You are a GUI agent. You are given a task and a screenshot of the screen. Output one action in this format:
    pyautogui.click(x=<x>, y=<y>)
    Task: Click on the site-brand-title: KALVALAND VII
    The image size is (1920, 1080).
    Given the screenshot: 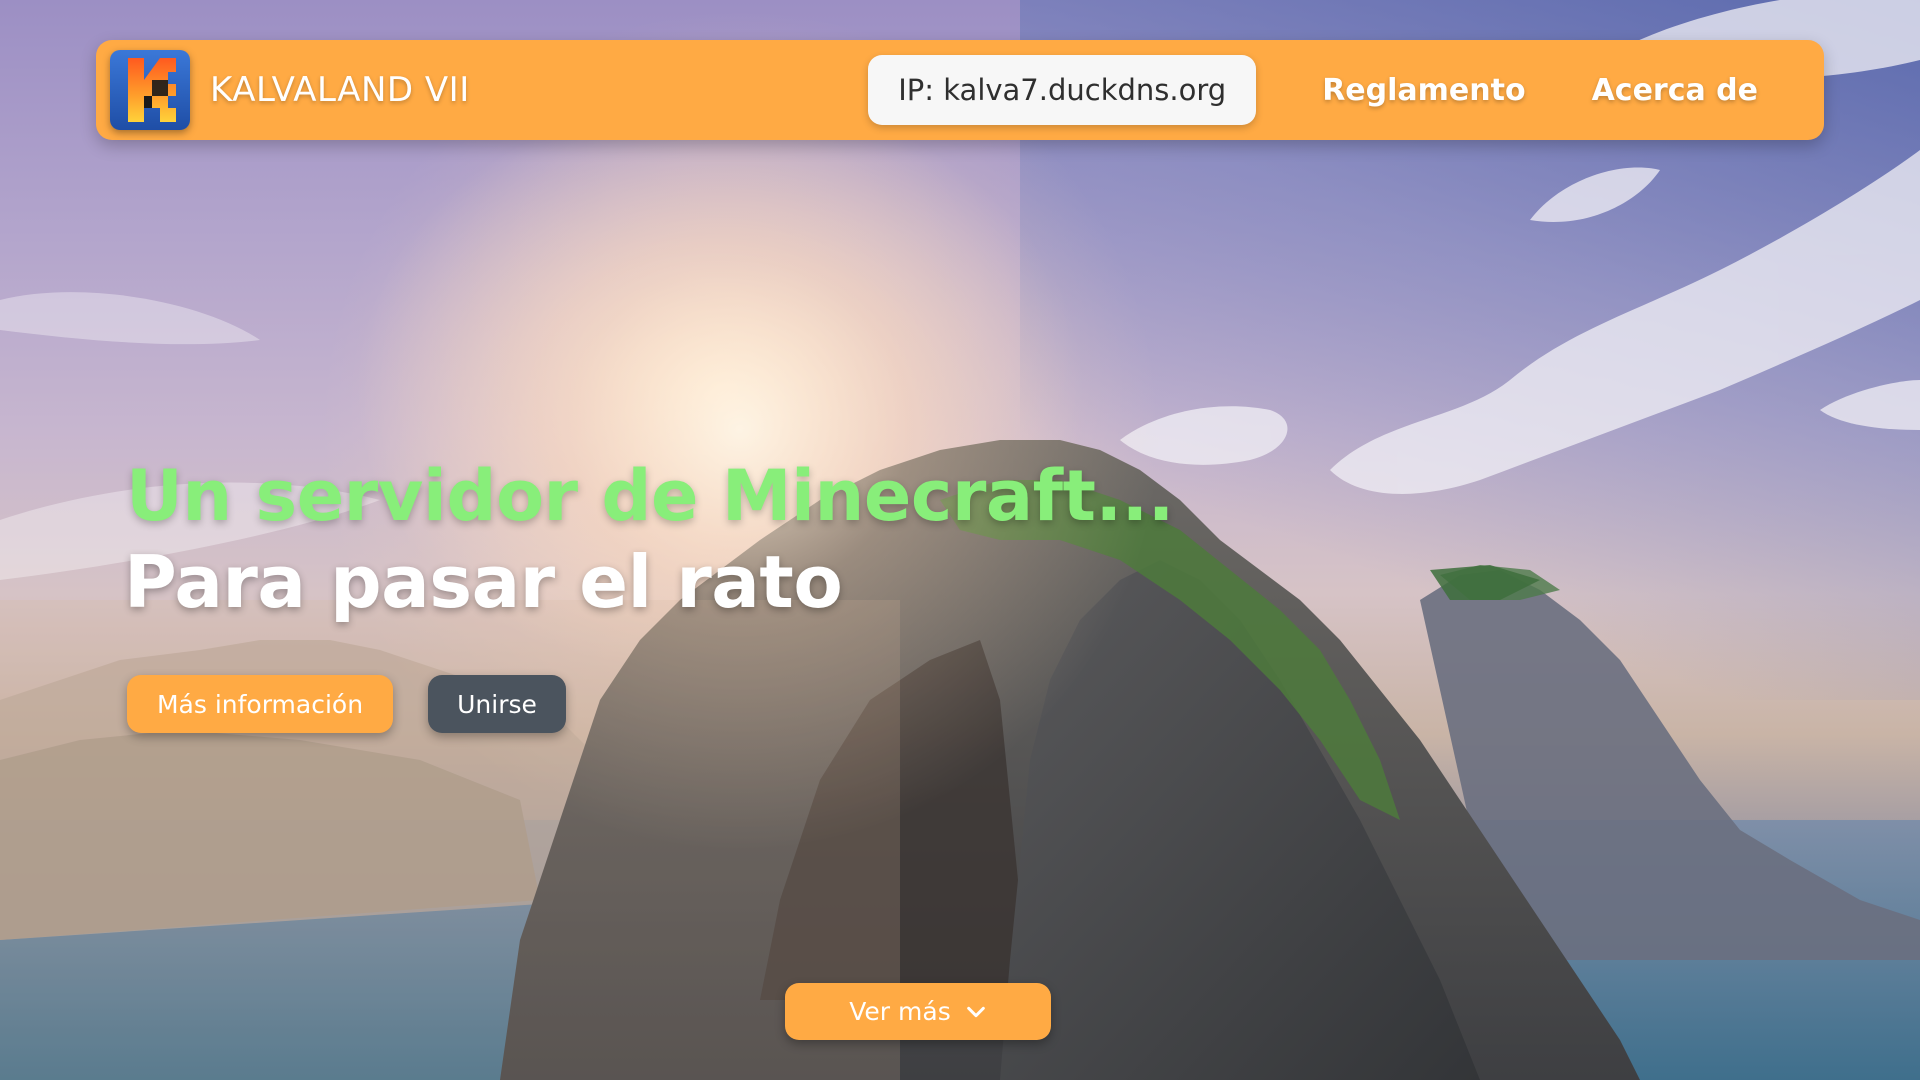 What is the action you would take?
    pyautogui.click(x=539, y=90)
    